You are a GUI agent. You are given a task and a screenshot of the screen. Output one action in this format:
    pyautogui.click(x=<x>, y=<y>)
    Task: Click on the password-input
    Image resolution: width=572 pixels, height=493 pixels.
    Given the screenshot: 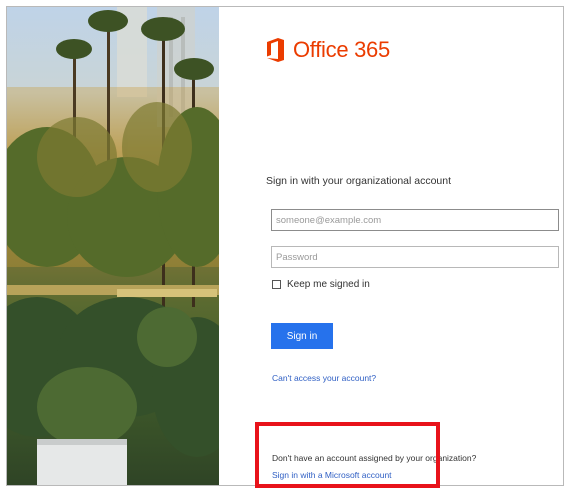 What is the action you would take?
    pyautogui.click(x=415, y=257)
    